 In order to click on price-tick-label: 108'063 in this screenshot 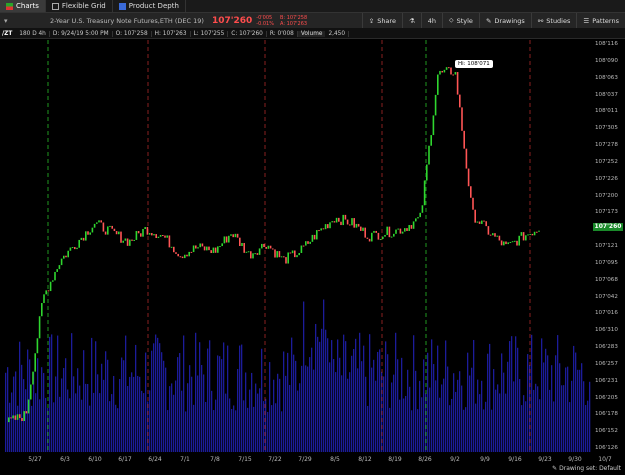, I will do `click(606, 77)`.